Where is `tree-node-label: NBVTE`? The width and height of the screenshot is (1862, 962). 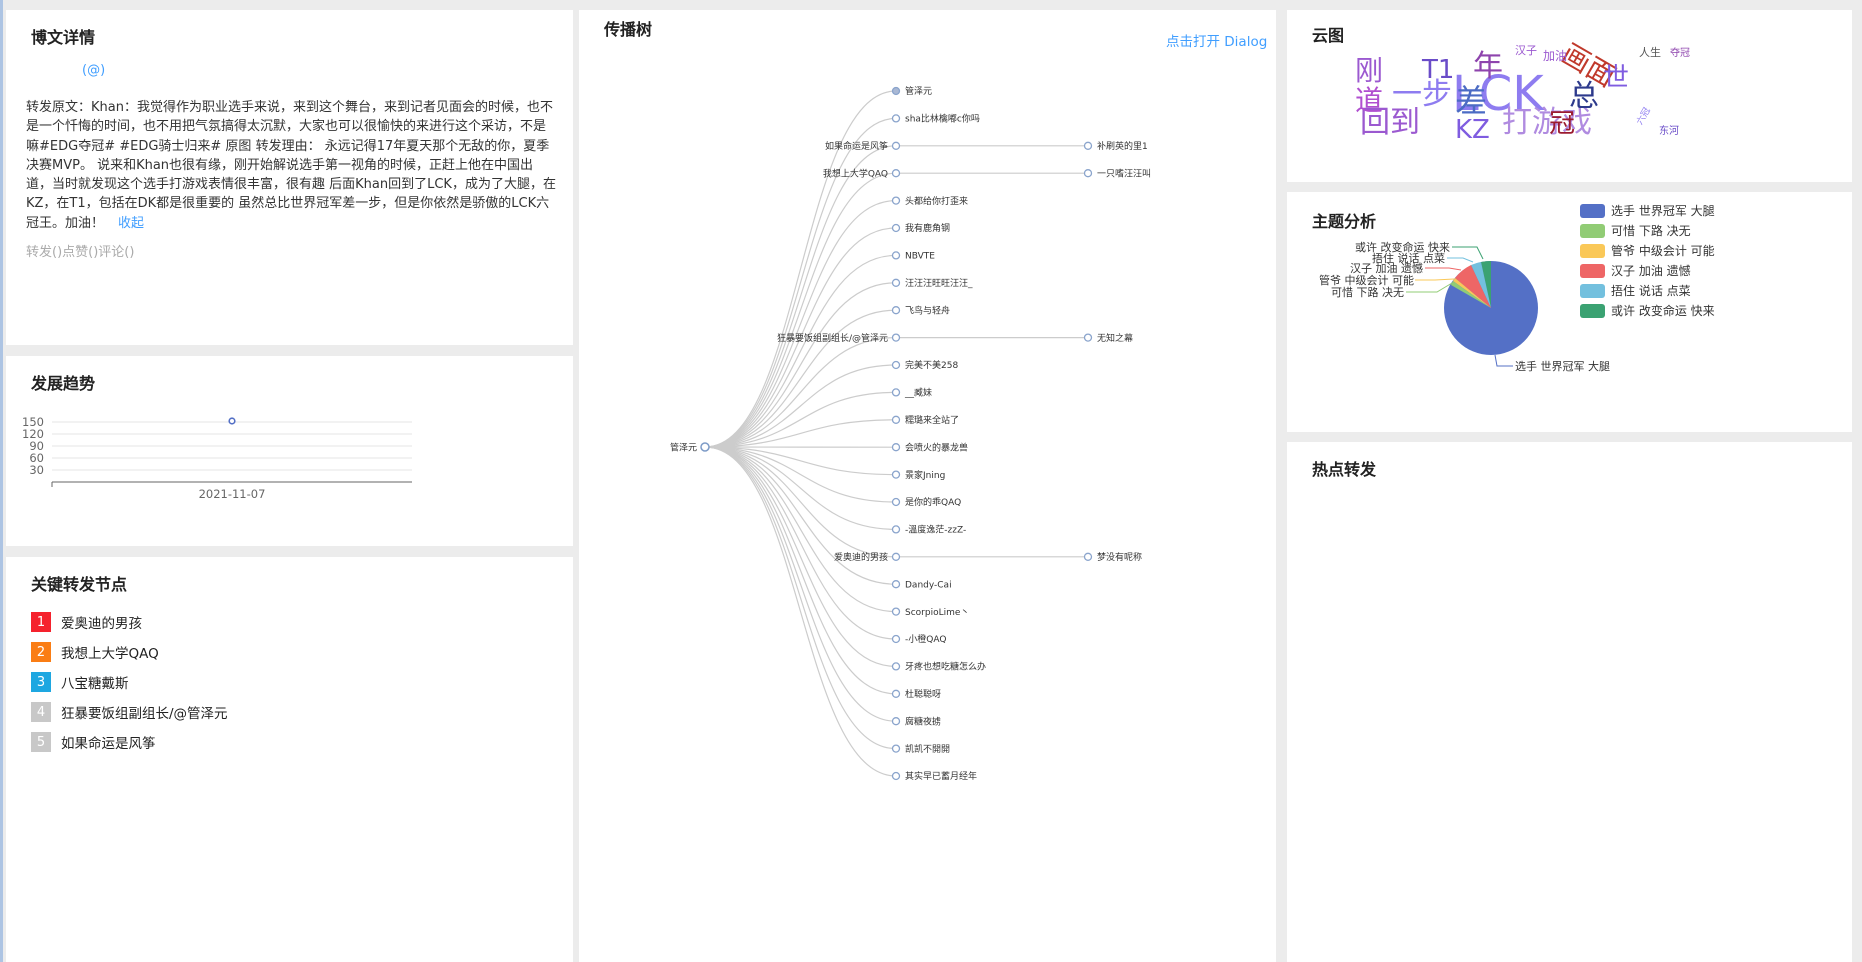
tree-node-label: NBVTE is located at coordinates (920, 257).